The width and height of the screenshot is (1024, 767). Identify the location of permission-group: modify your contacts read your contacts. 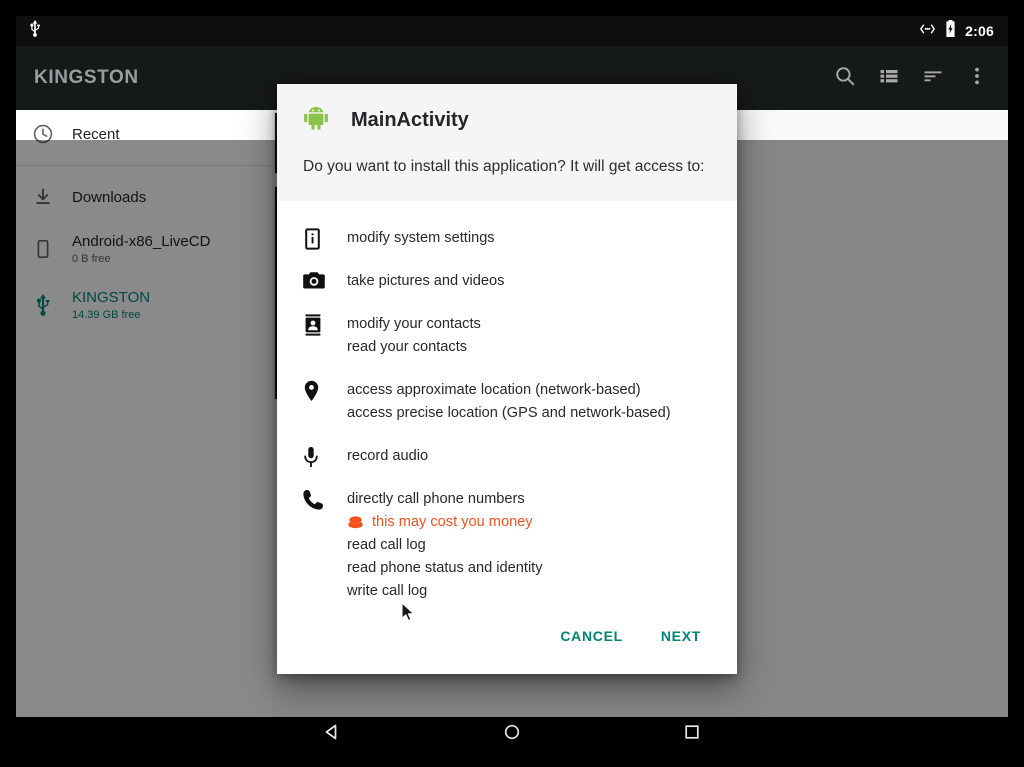
(507, 336).